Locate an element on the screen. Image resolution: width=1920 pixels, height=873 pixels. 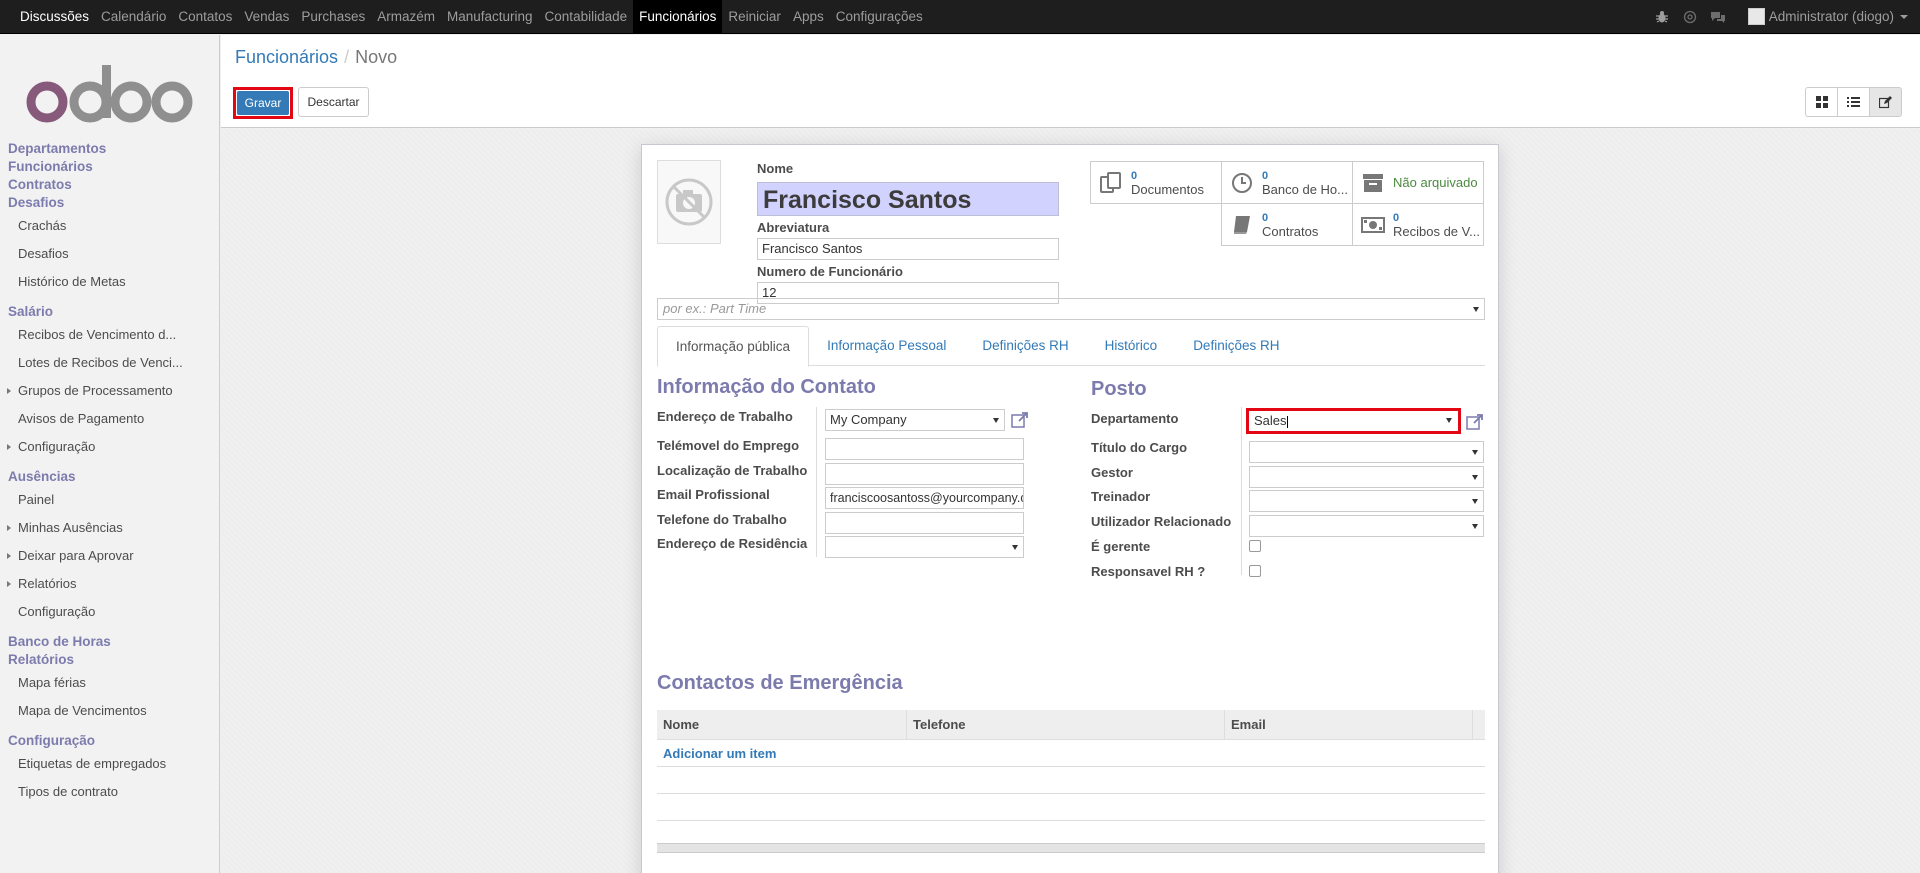
department-select: Sales is located at coordinates (1353, 421).